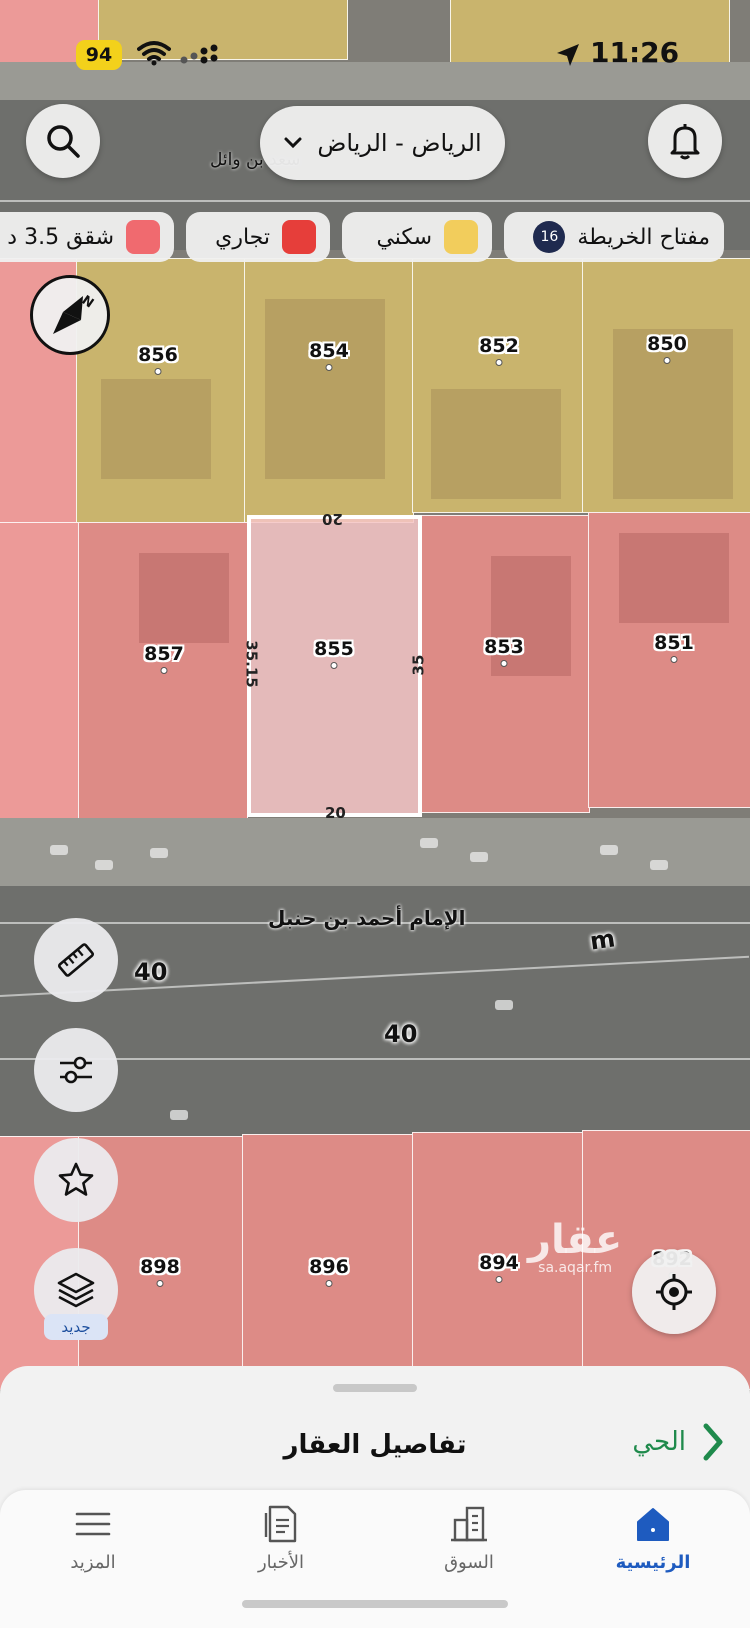 This screenshot has height=1628, width=750. I want to click on measure-tool-button, so click(76, 960).